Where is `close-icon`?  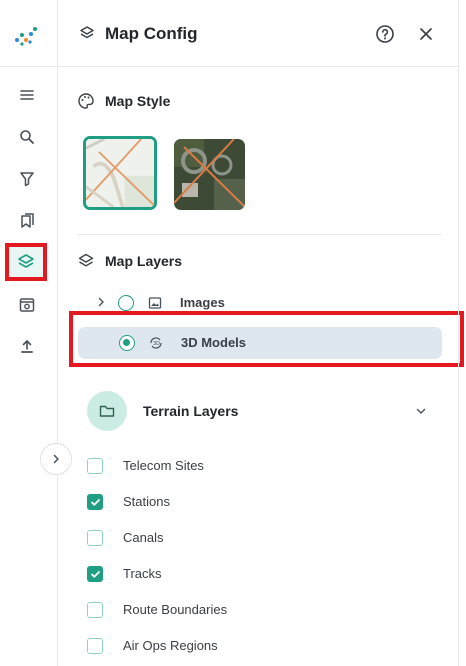
close-icon is located at coordinates (426, 34).